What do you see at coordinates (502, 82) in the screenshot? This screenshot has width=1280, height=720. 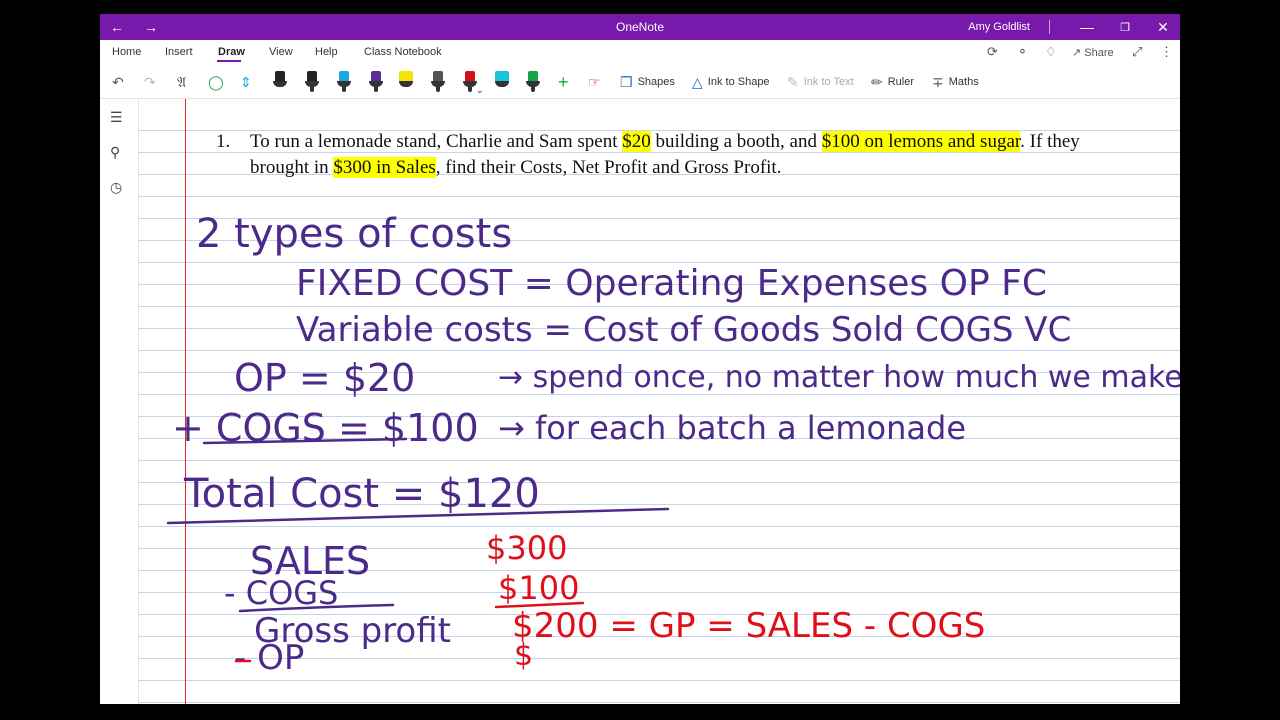 I see `highlighter-cyan` at bounding box center [502, 82].